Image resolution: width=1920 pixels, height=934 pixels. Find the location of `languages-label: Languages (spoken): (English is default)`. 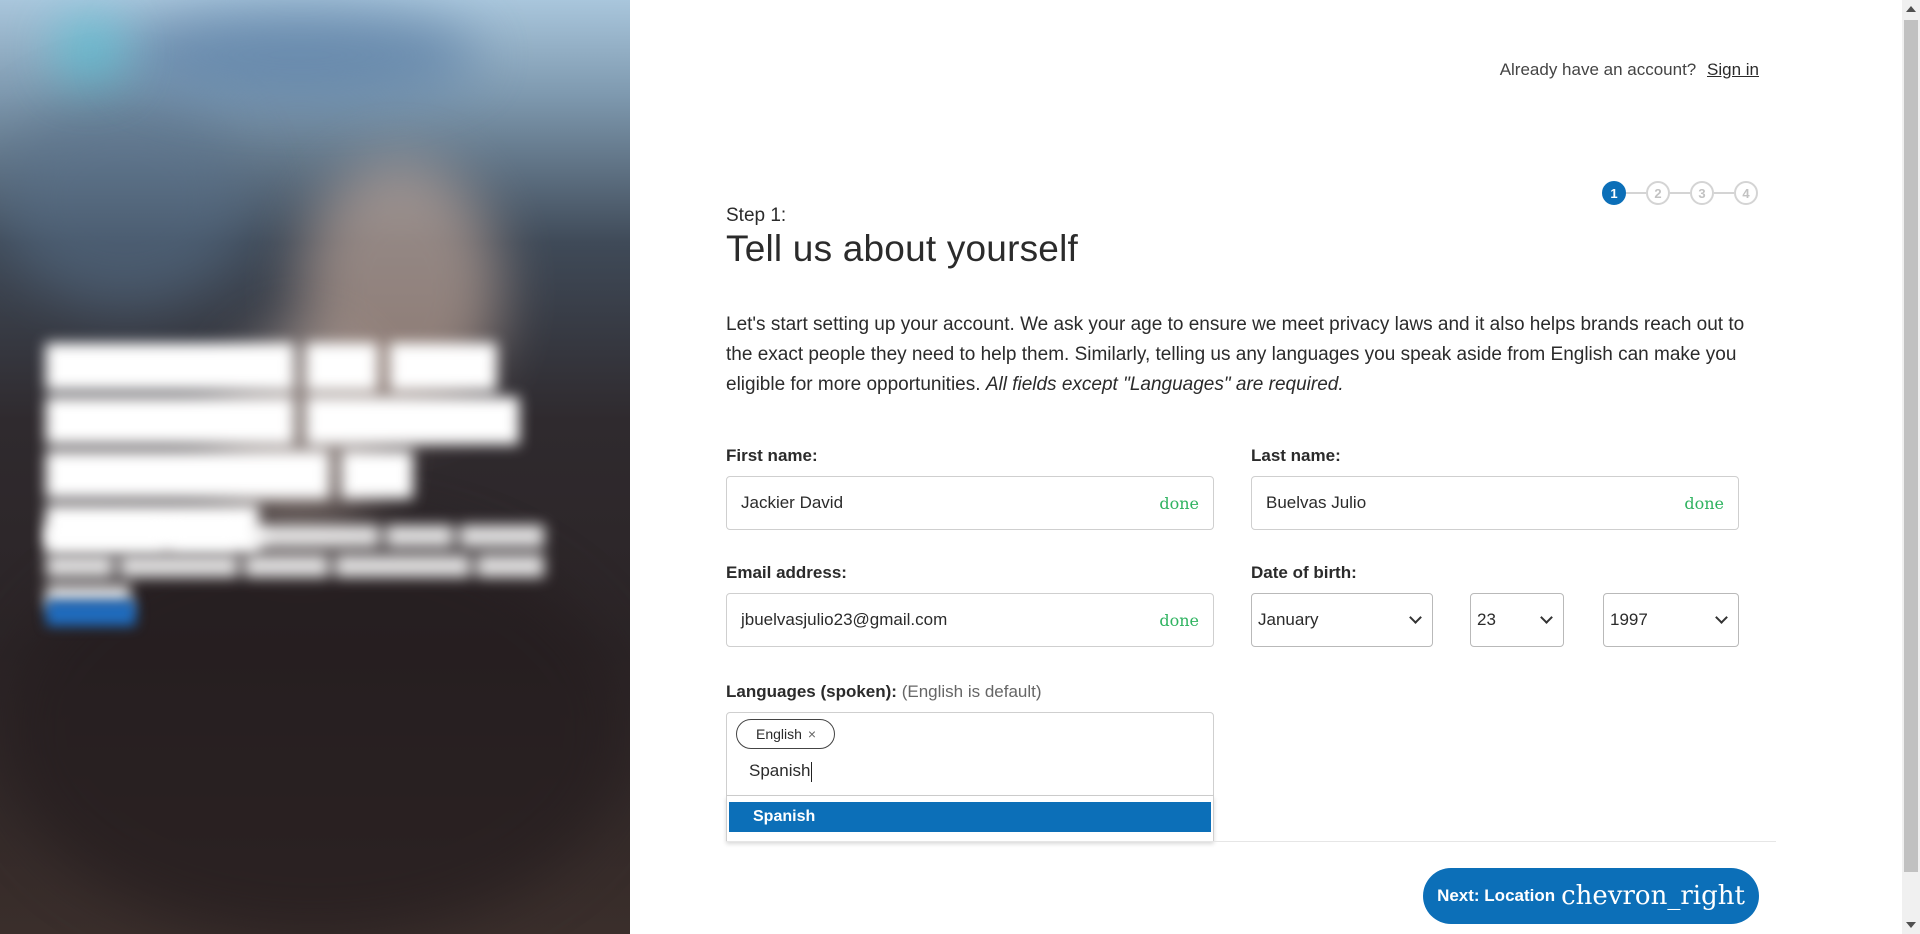

languages-label: Languages (spoken): (English is default) is located at coordinates (884, 692).